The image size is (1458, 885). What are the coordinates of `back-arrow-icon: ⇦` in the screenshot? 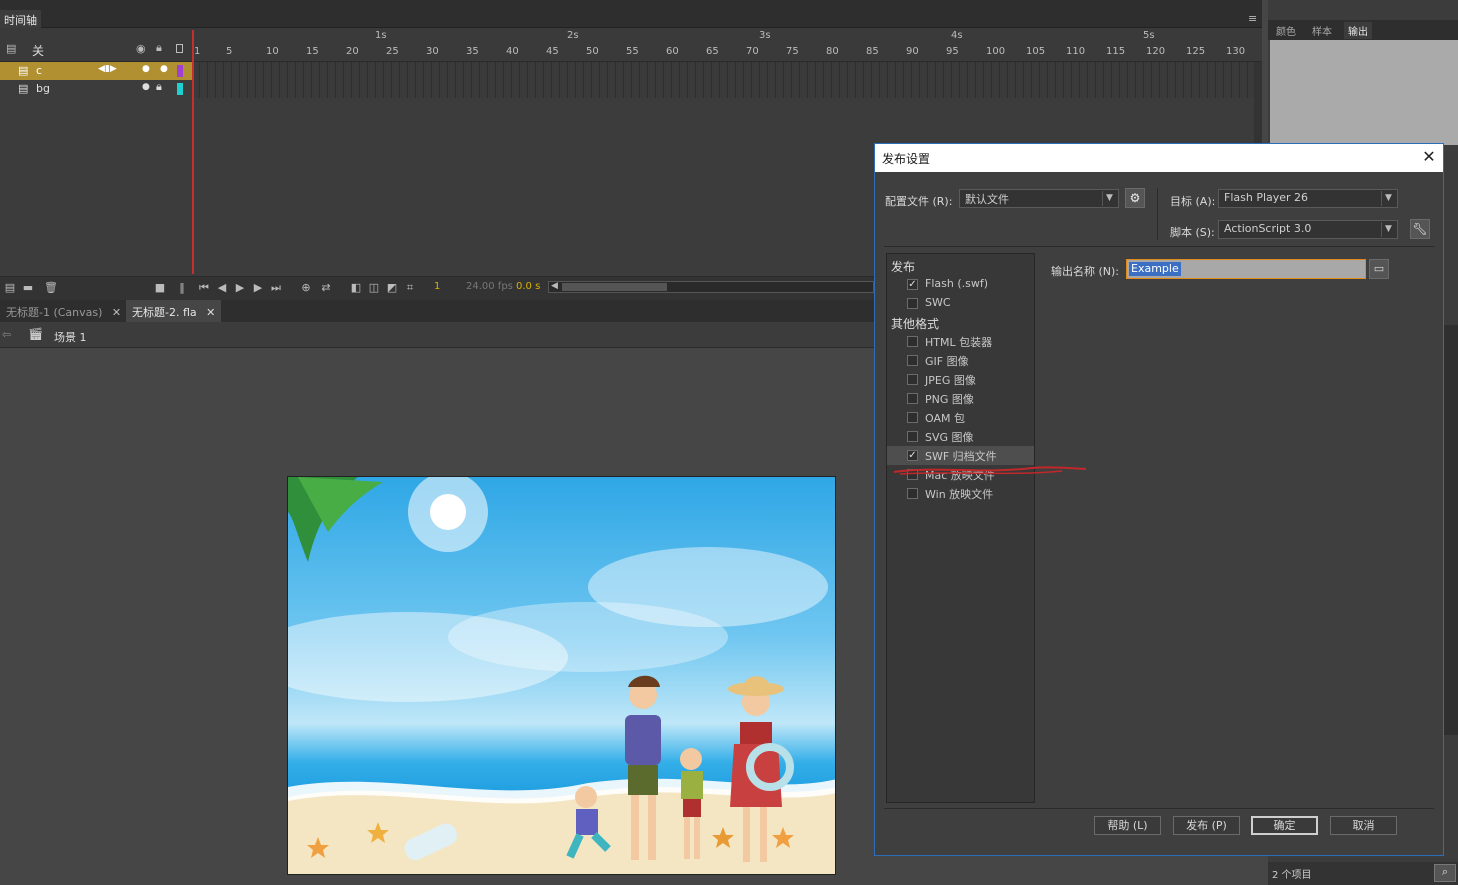 It's located at (6, 334).